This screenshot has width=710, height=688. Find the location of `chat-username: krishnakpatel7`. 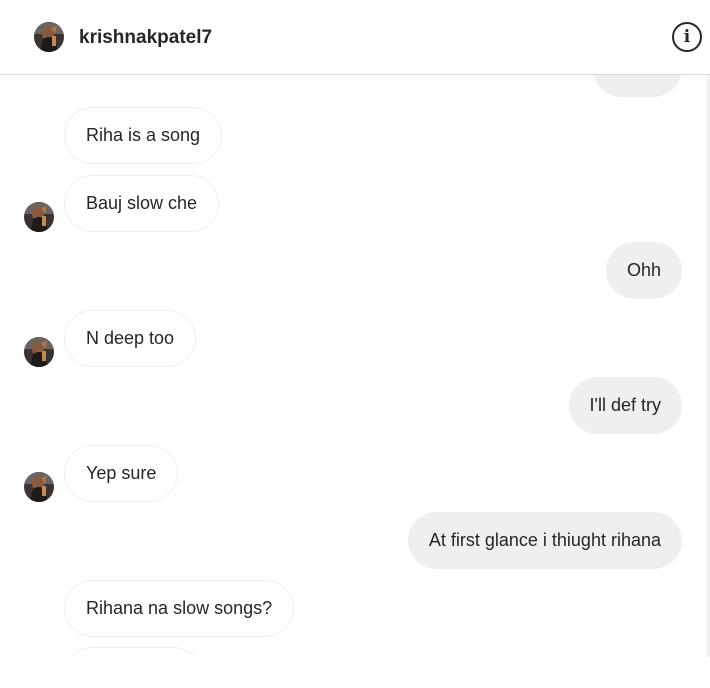

chat-username: krishnakpatel7 is located at coordinates (145, 38).